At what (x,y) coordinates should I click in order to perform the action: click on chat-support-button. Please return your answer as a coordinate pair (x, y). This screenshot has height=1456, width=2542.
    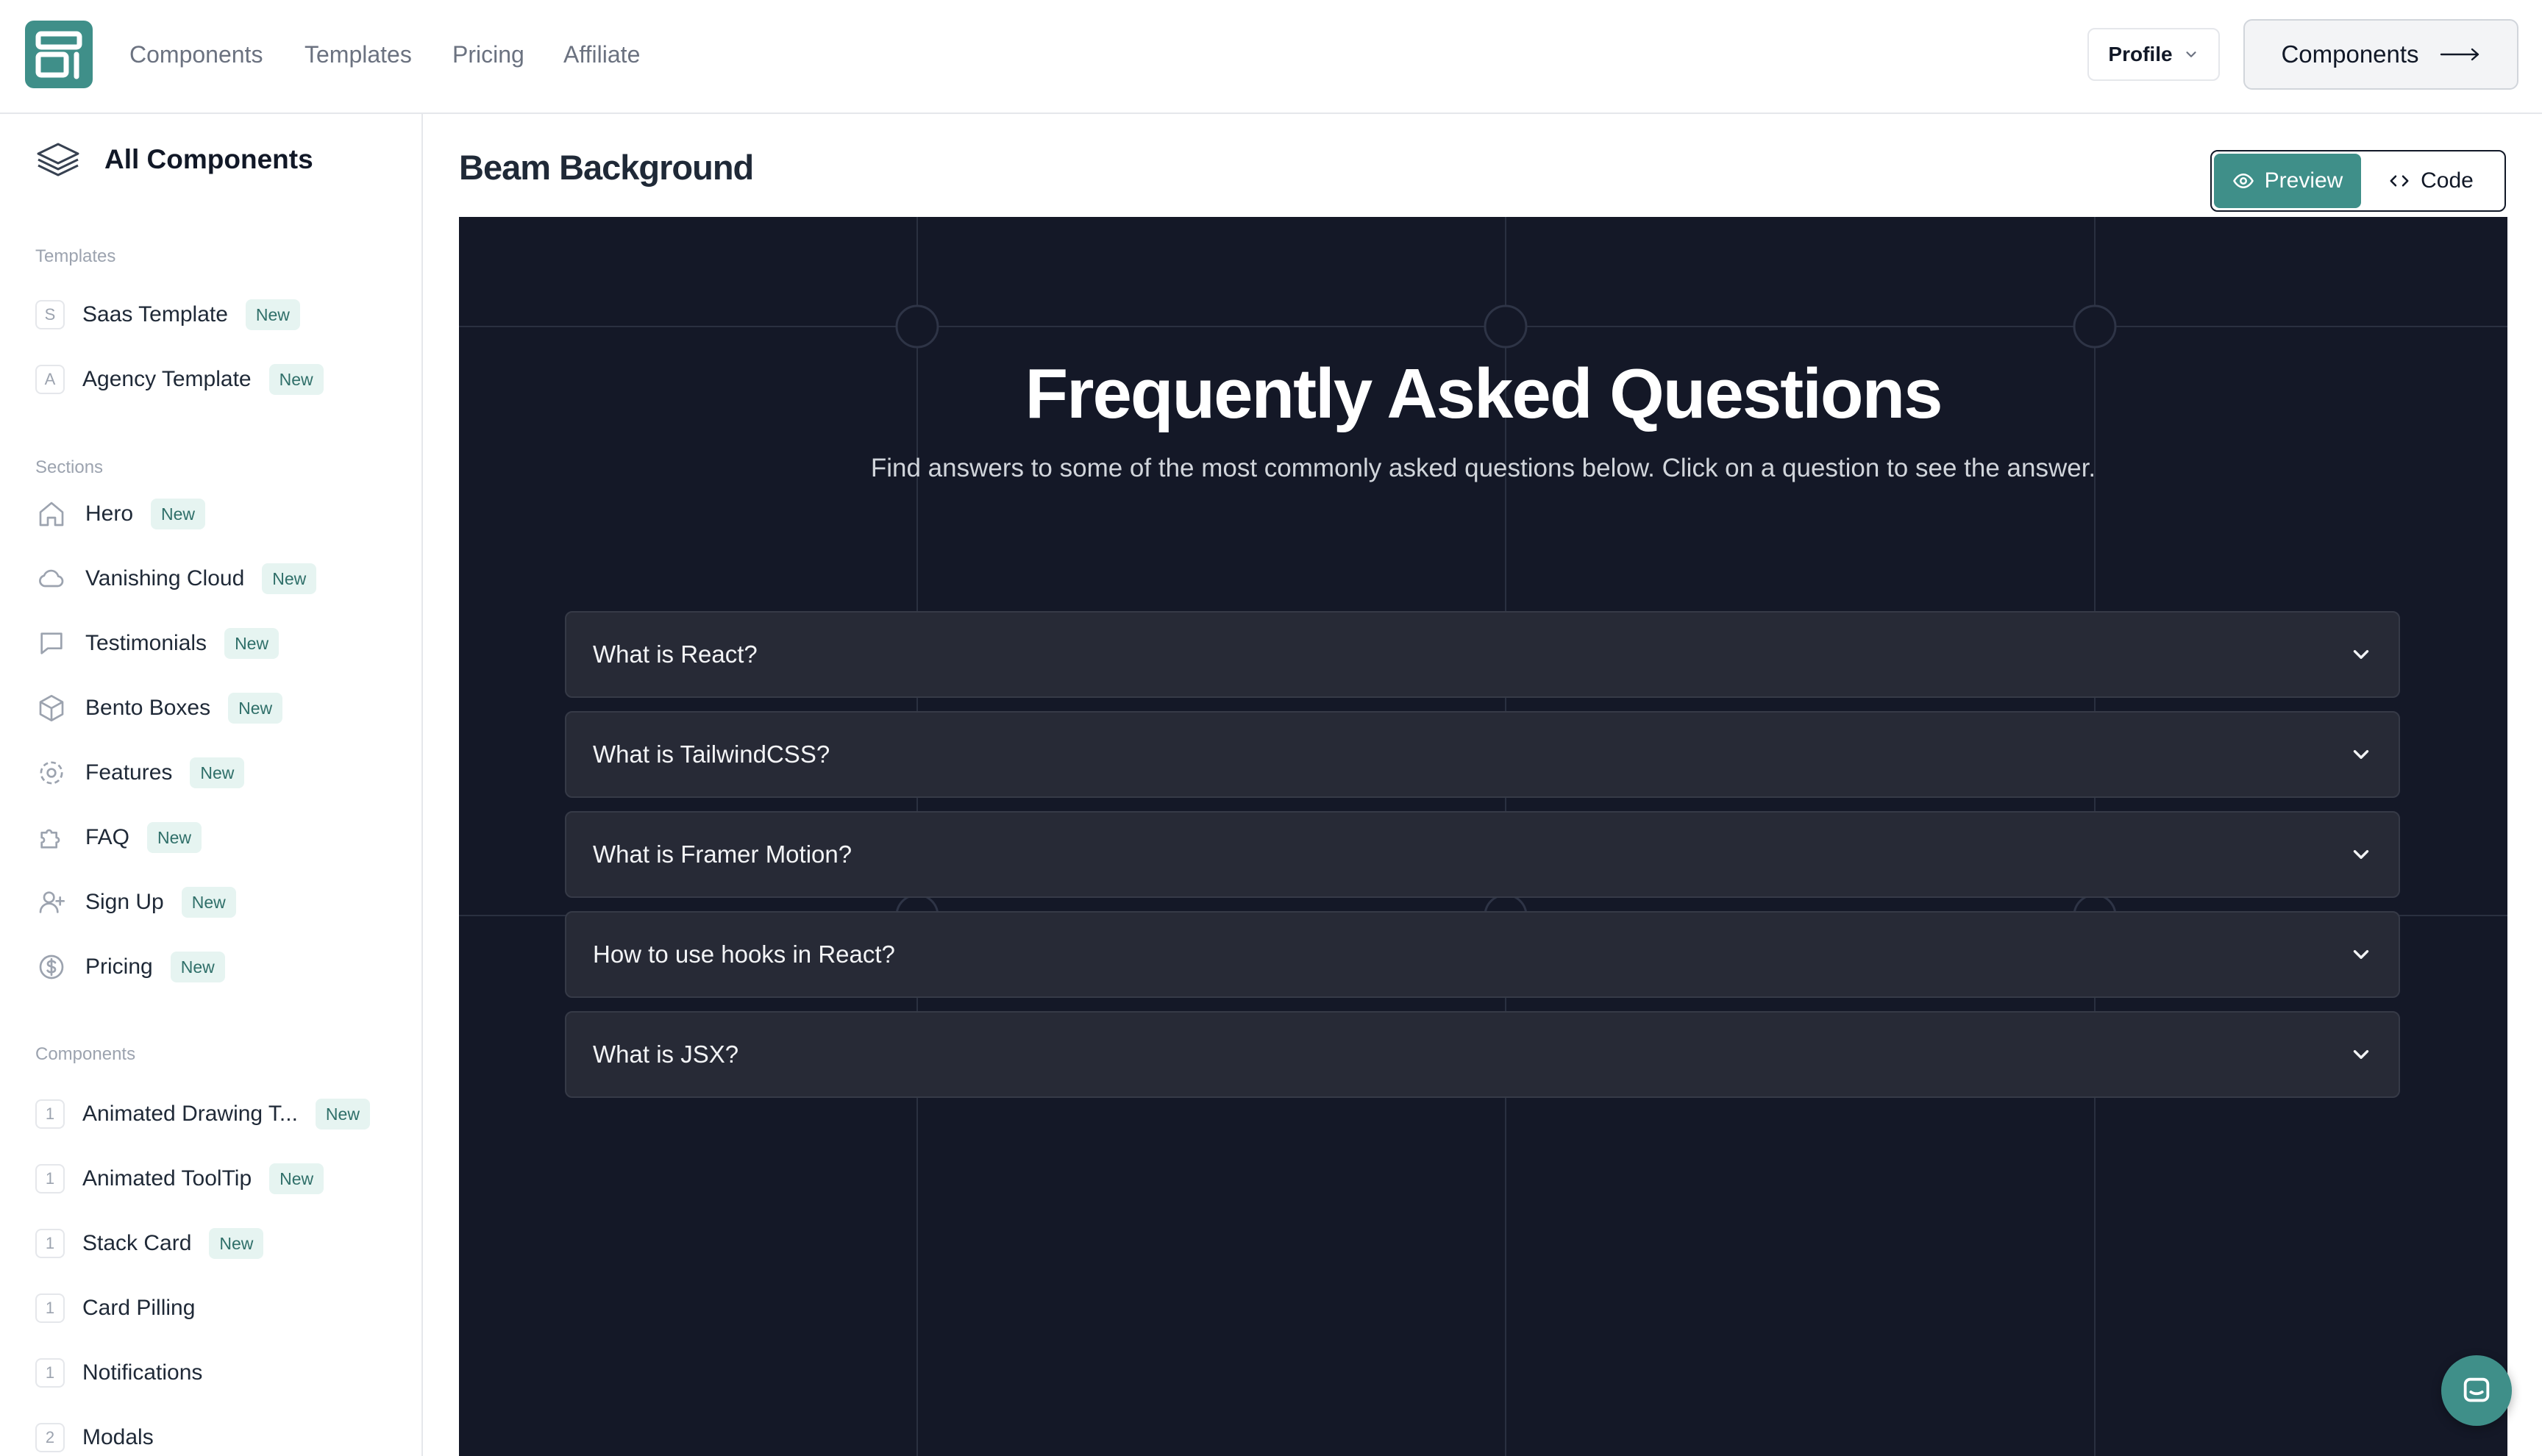
    Looking at the image, I should click on (2476, 1390).